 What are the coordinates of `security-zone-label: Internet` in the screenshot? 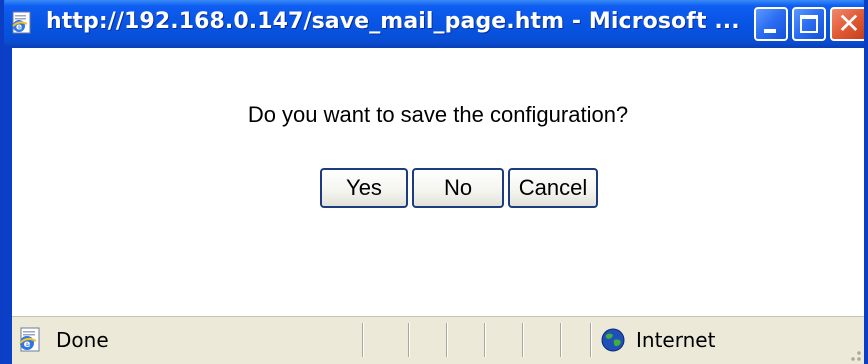 It's located at (676, 340).